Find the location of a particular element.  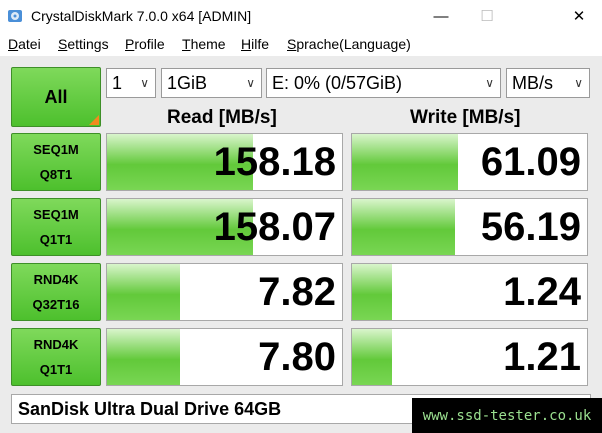

all-button: All is located at coordinates (56, 97).